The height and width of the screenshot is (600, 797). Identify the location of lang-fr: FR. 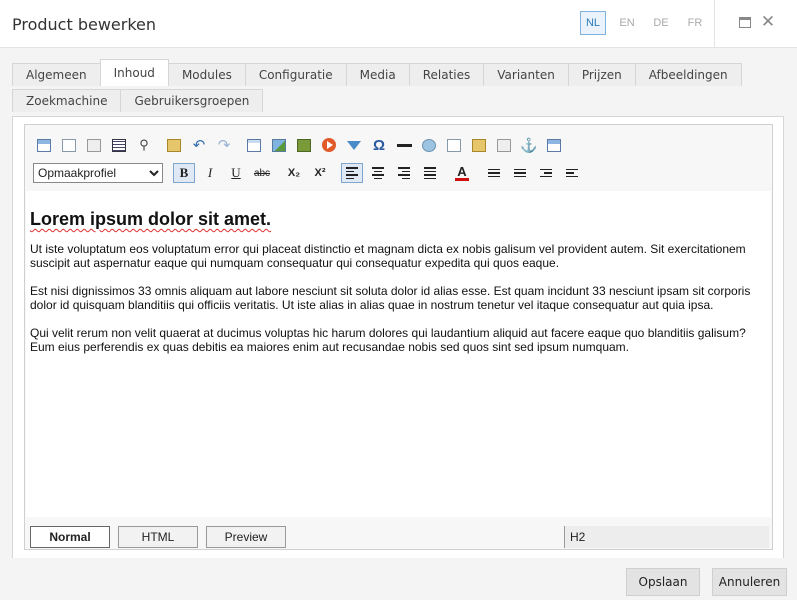
(695, 23).